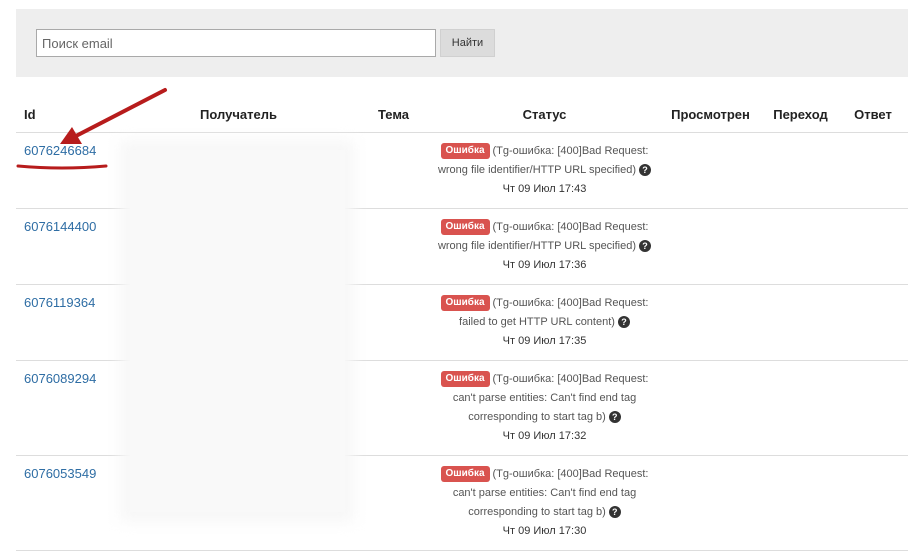 The width and height of the screenshot is (919, 557). Describe the element at coordinates (544, 436) in the screenshot. I see `status-date: Чт 09 Июл 17:32` at that location.